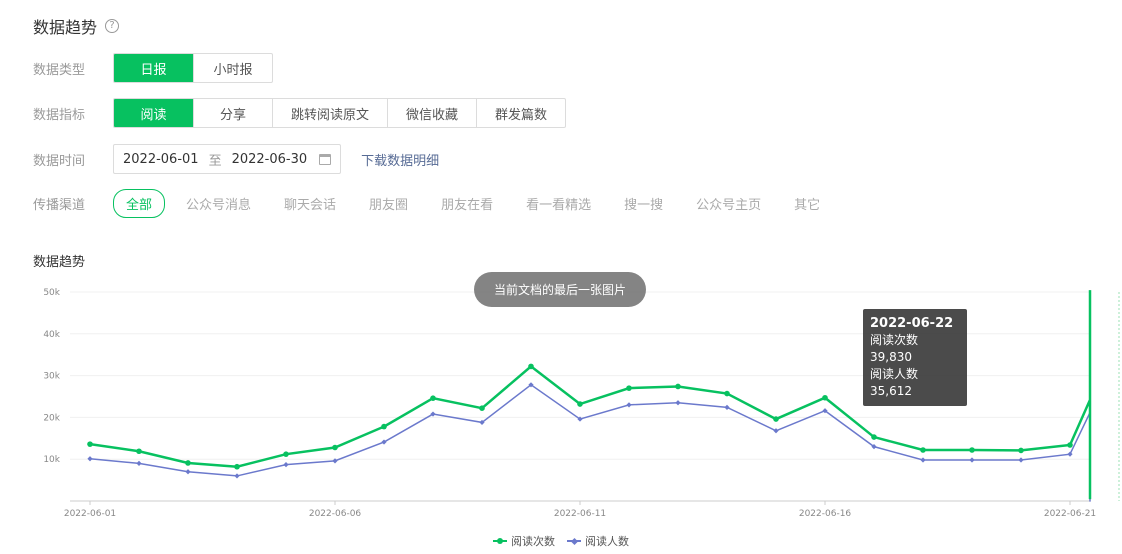 Image resolution: width=1122 pixels, height=554 pixels. I want to click on type-segmented-control: 日报 小时报, so click(193, 68).